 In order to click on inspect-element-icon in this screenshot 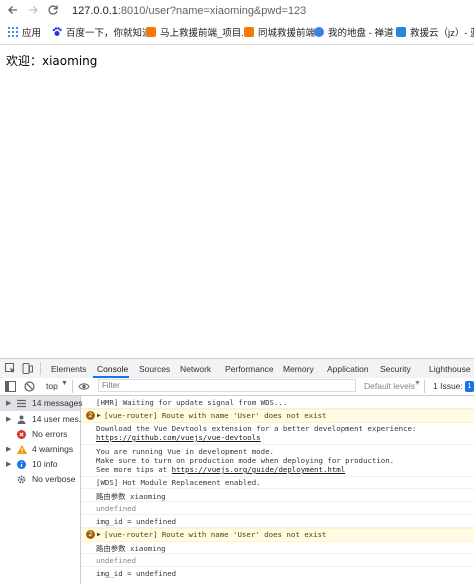, I will do `click(10, 368)`.